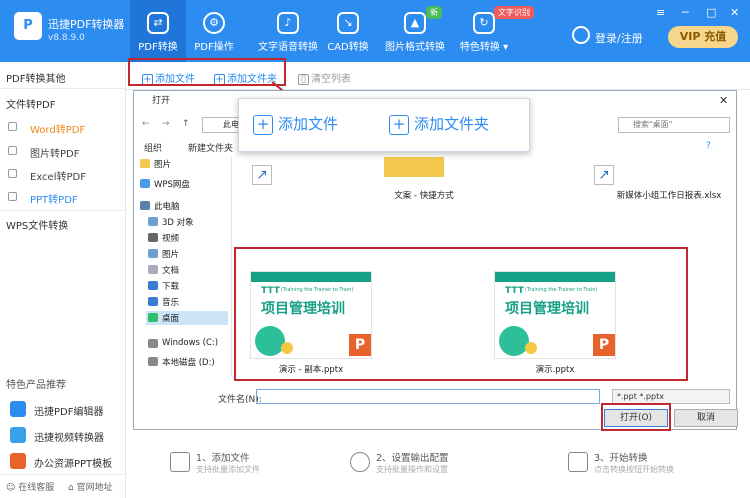 The height and width of the screenshot is (498, 750). What do you see at coordinates (484, 23) in the screenshot?
I see `special-icon: ↻` at bounding box center [484, 23].